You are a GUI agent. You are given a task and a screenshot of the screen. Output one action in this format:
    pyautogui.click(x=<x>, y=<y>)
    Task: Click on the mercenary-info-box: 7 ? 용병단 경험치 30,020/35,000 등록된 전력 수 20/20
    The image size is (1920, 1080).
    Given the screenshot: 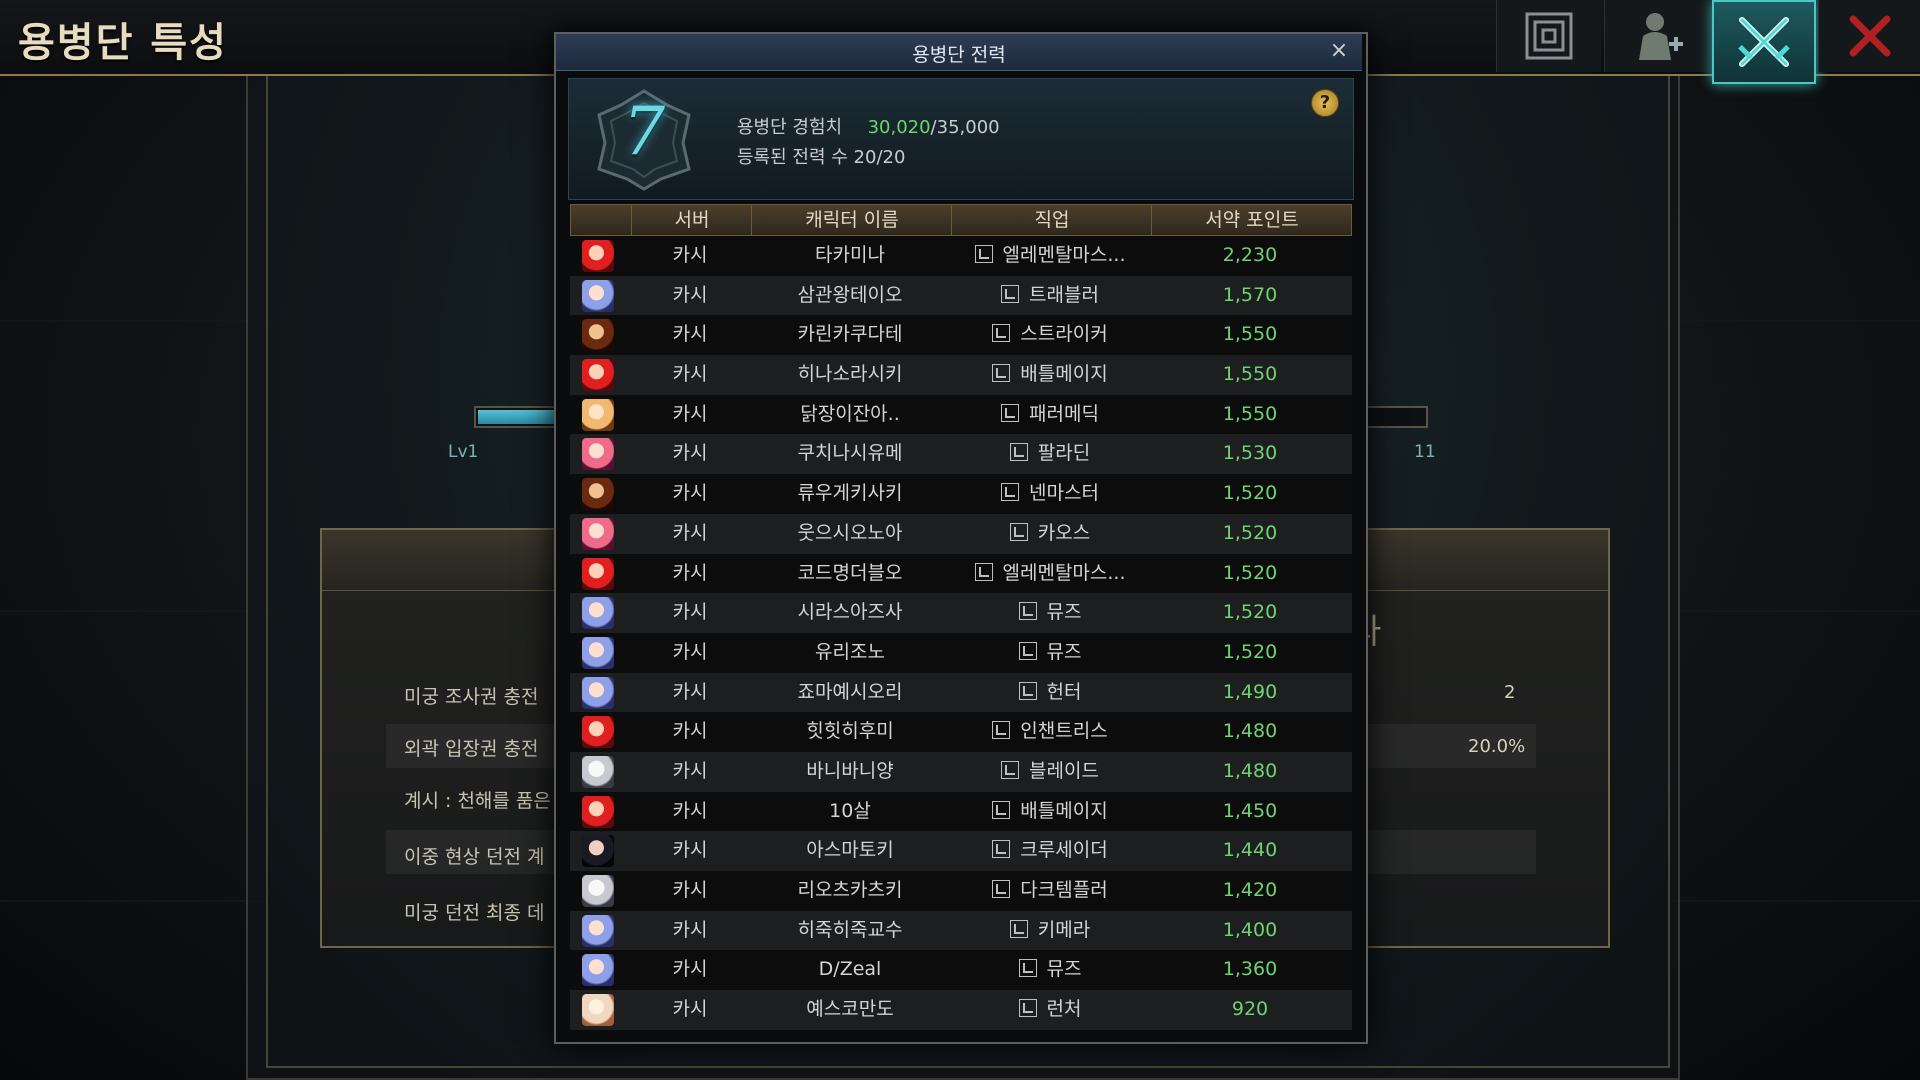 What is the action you would take?
    pyautogui.click(x=961, y=139)
    